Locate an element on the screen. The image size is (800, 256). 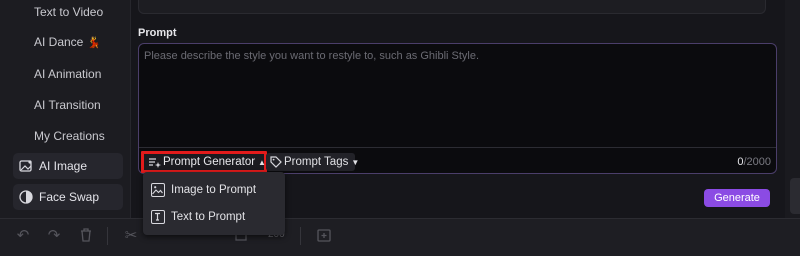
sidebar-item-label: My Creations is located at coordinates (69, 136).